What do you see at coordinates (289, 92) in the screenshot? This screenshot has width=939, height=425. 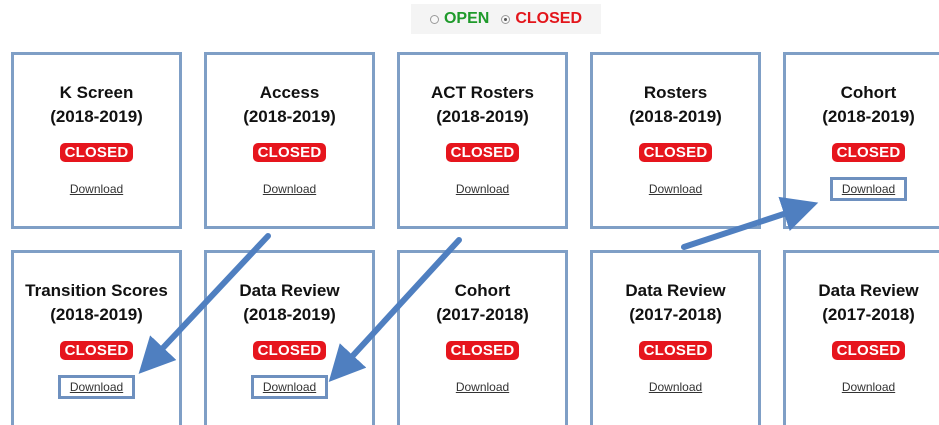 I see `card-title: Access` at bounding box center [289, 92].